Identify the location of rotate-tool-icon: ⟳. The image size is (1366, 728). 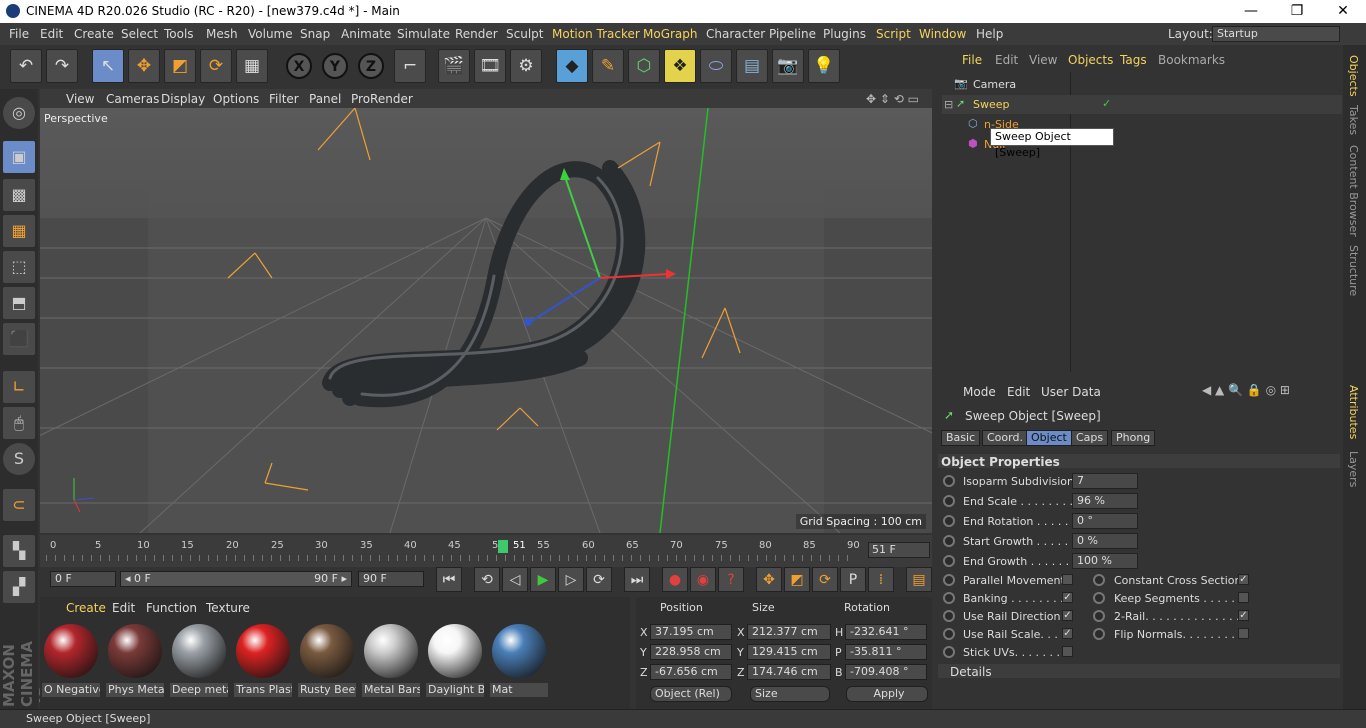
(216, 66).